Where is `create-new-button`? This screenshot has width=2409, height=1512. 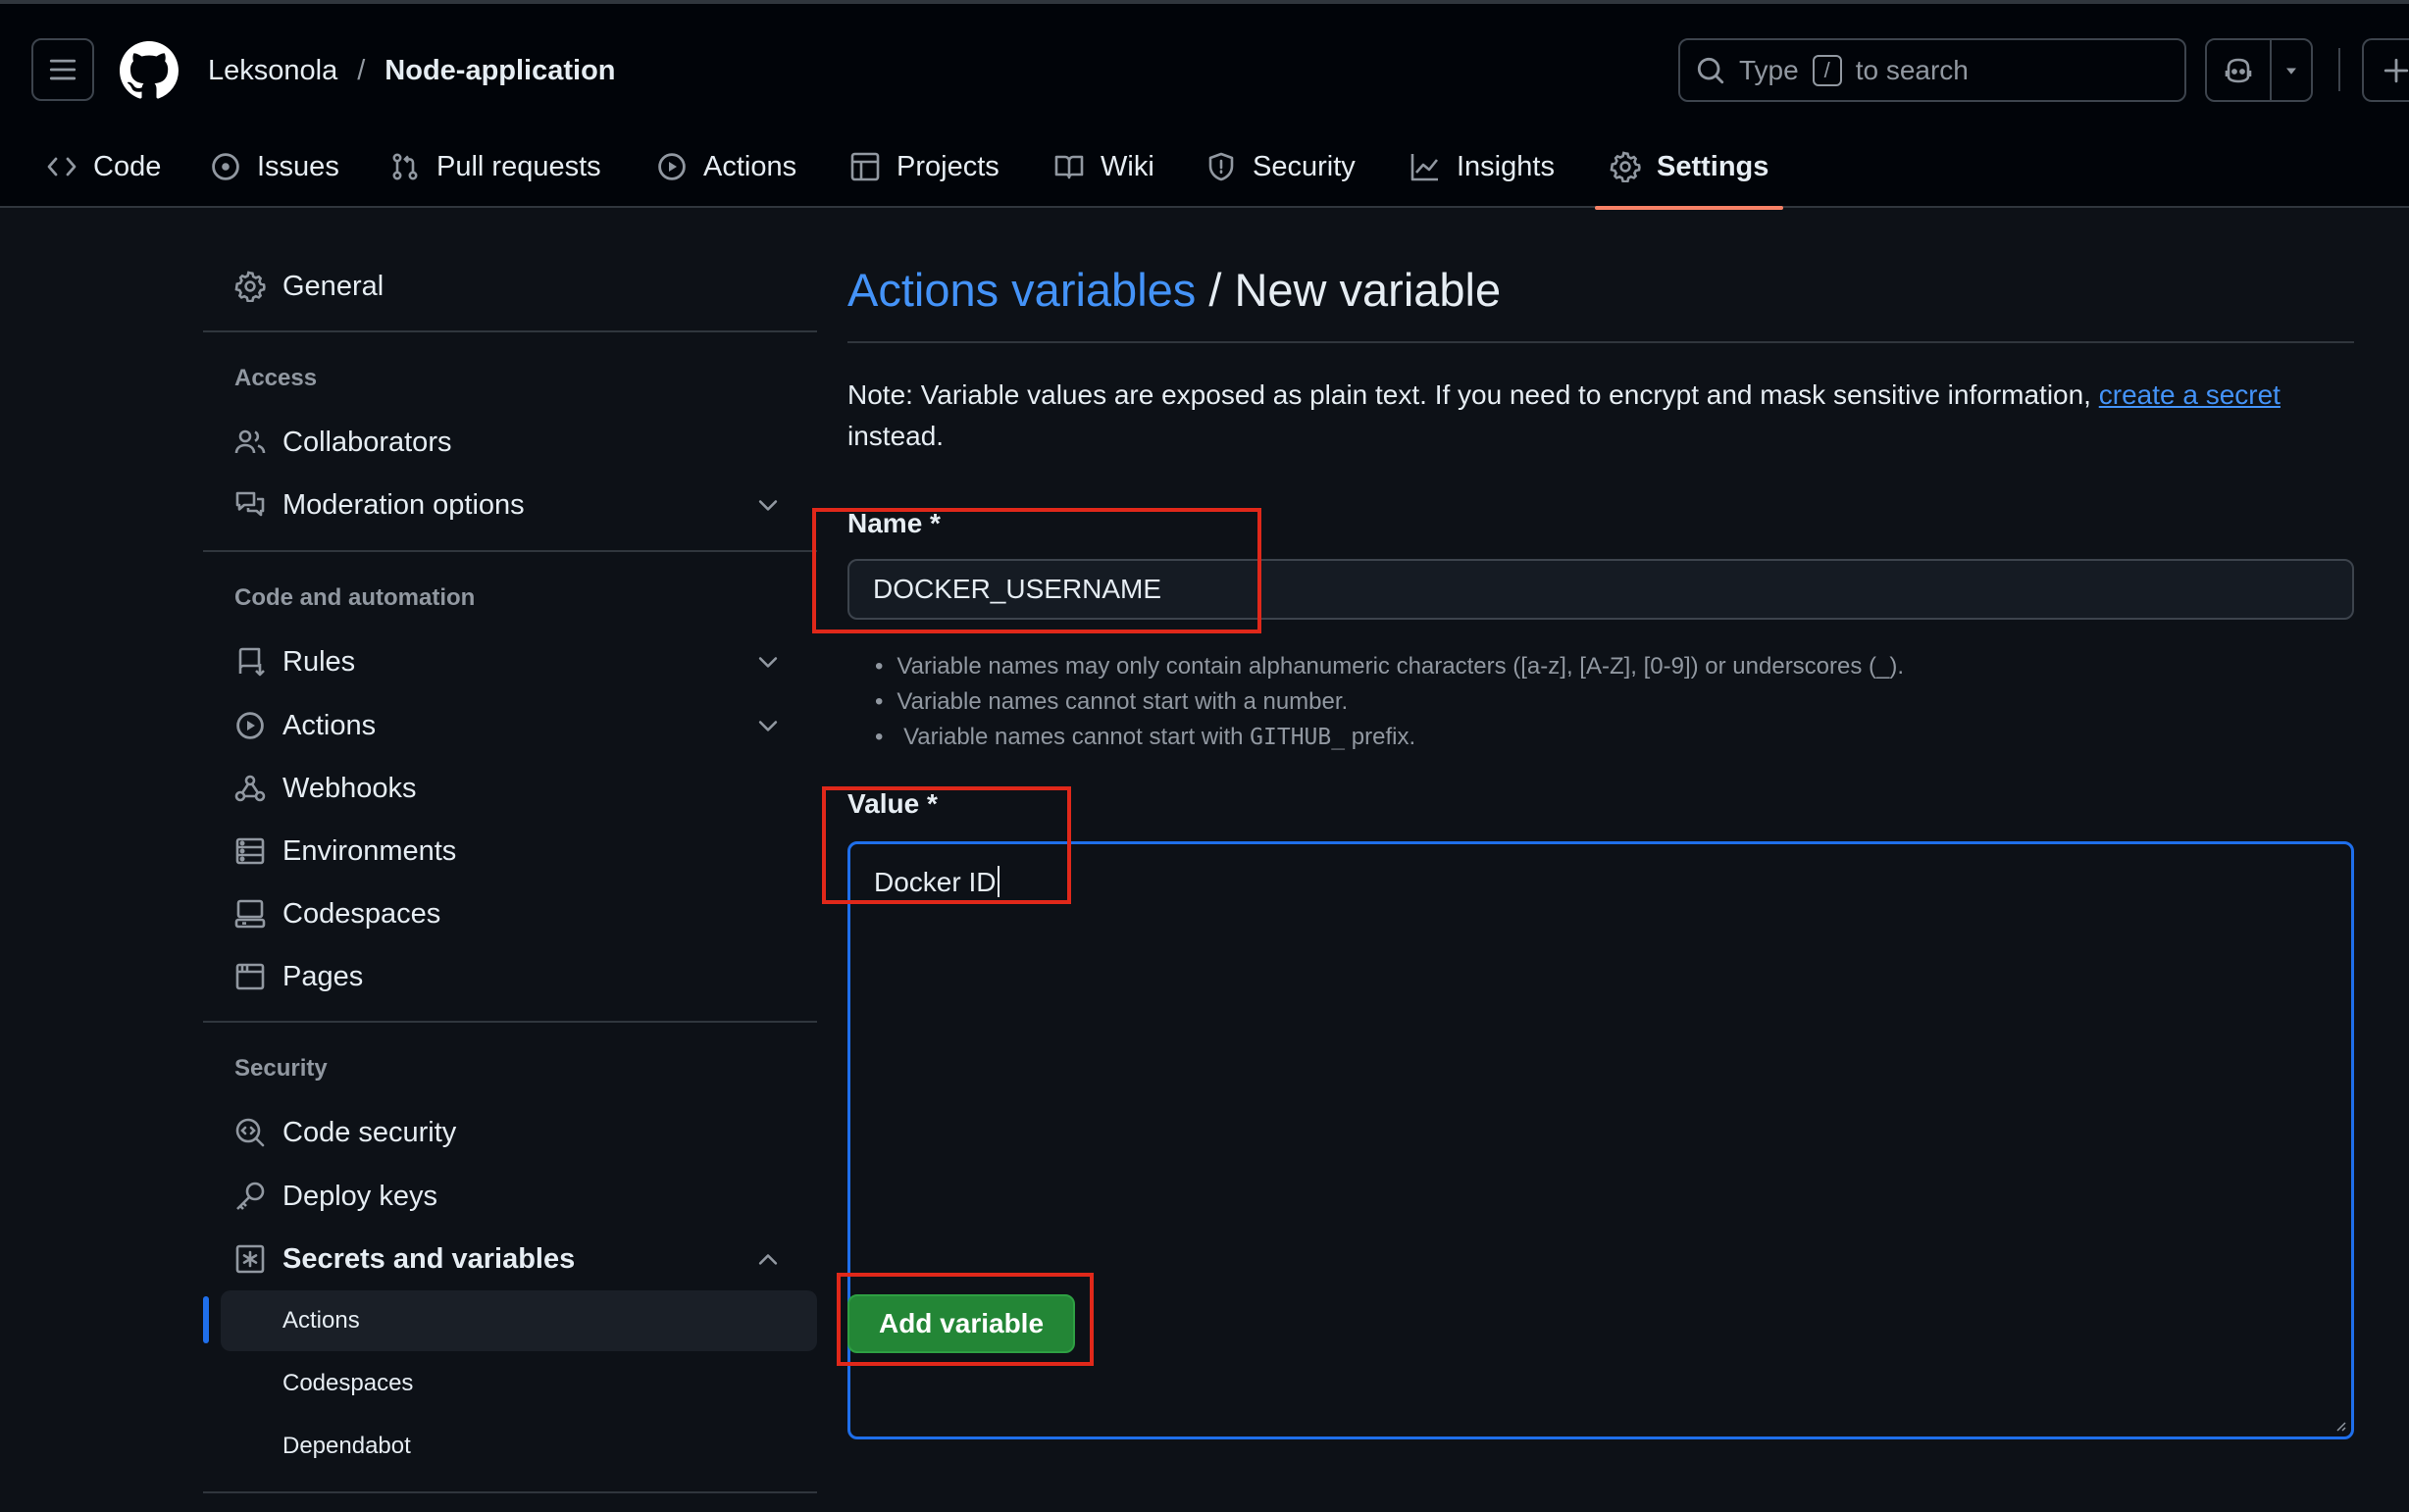 create-new-button is located at coordinates (2385, 70).